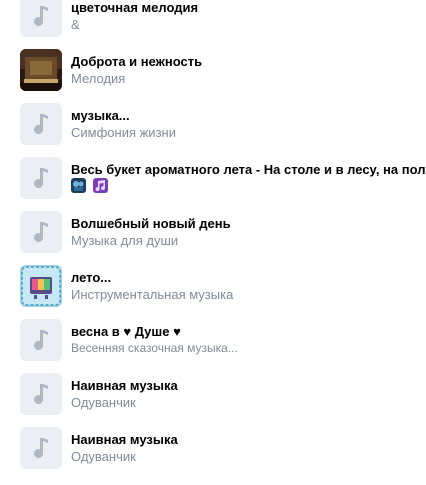 Image resolution: width=426 pixels, height=485 pixels. What do you see at coordinates (213, 121) in the screenshot?
I see `track-row: музыка... Симфония жизни` at bounding box center [213, 121].